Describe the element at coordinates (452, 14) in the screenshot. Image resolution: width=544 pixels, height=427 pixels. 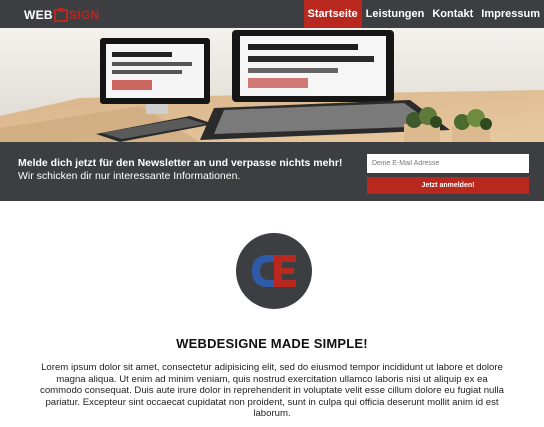
I see `nav-item-kontakt: Kontakt` at that location.